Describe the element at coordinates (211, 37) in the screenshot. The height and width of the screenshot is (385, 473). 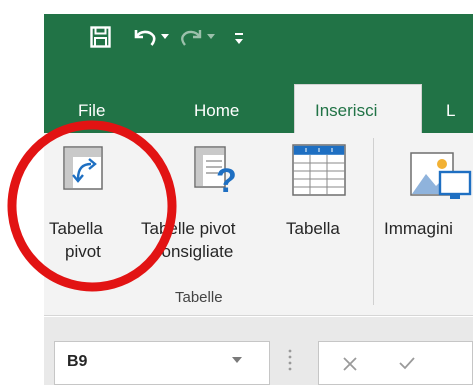
I see `redo-dropdown-icon` at that location.